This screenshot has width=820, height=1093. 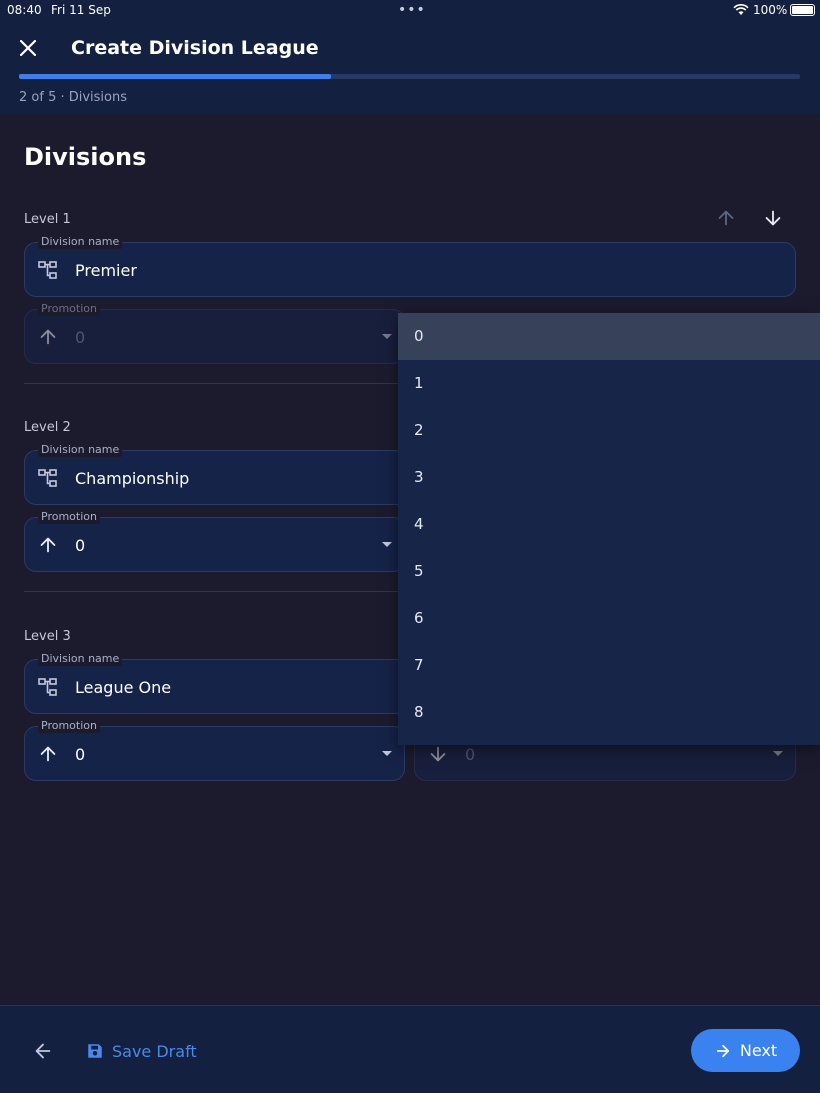 What do you see at coordinates (95, 1051) in the screenshot?
I see `floppy-disk-icon` at bounding box center [95, 1051].